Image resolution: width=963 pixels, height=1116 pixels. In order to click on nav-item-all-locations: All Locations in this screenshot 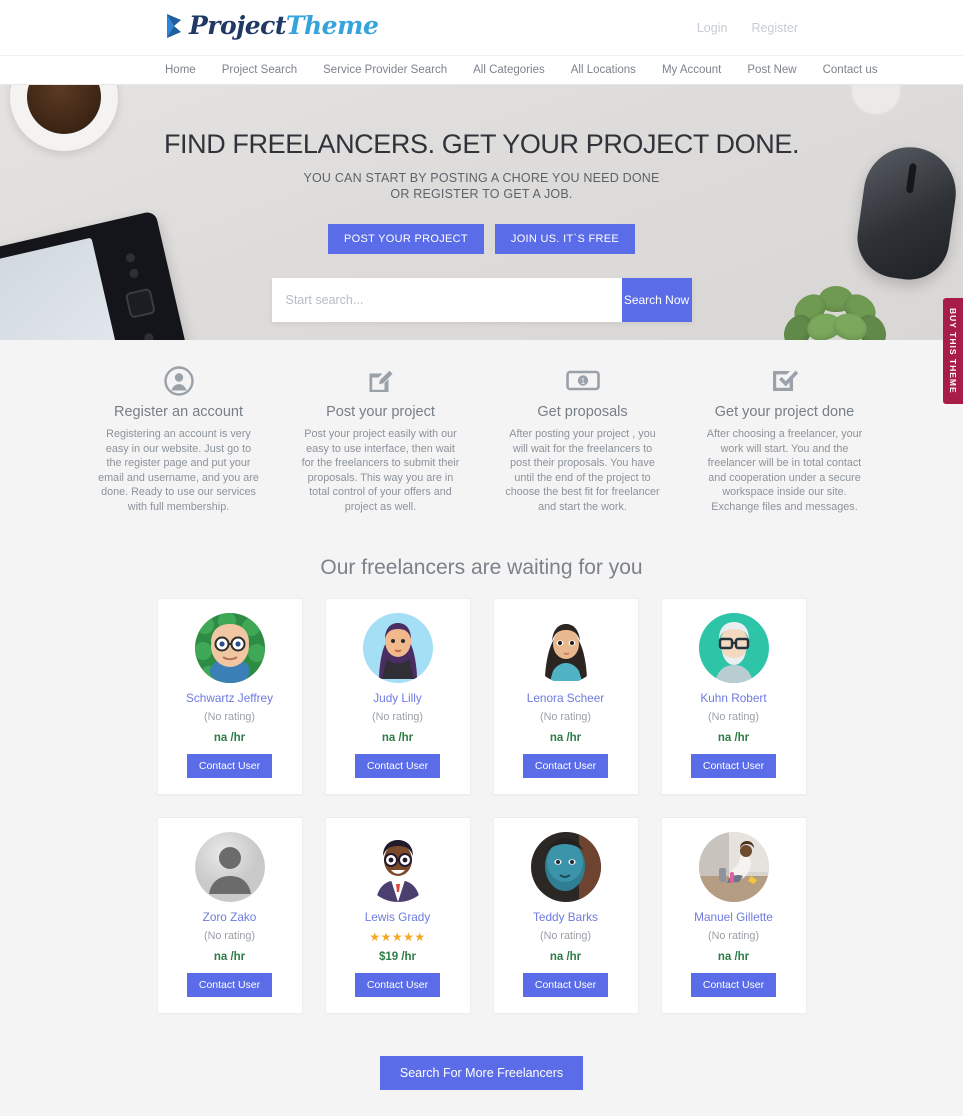, I will do `click(603, 70)`.